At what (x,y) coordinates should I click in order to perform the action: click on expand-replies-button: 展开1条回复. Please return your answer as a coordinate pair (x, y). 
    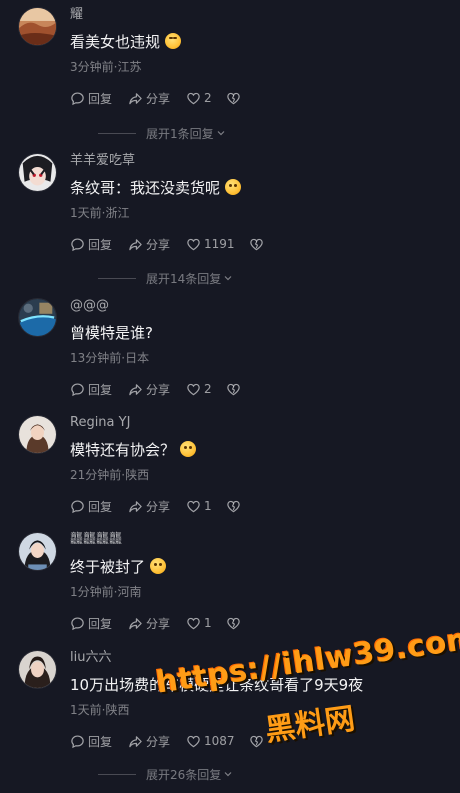
    Looking at the image, I should click on (162, 133).